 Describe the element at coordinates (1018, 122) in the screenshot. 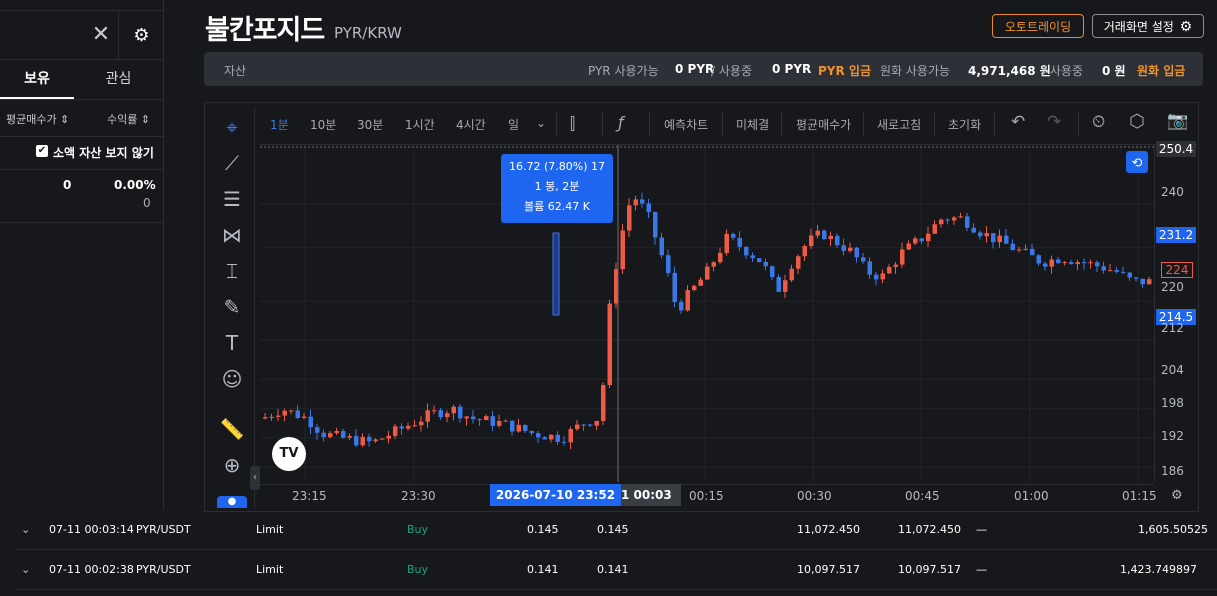

I see `undo-icon: ↶` at that location.